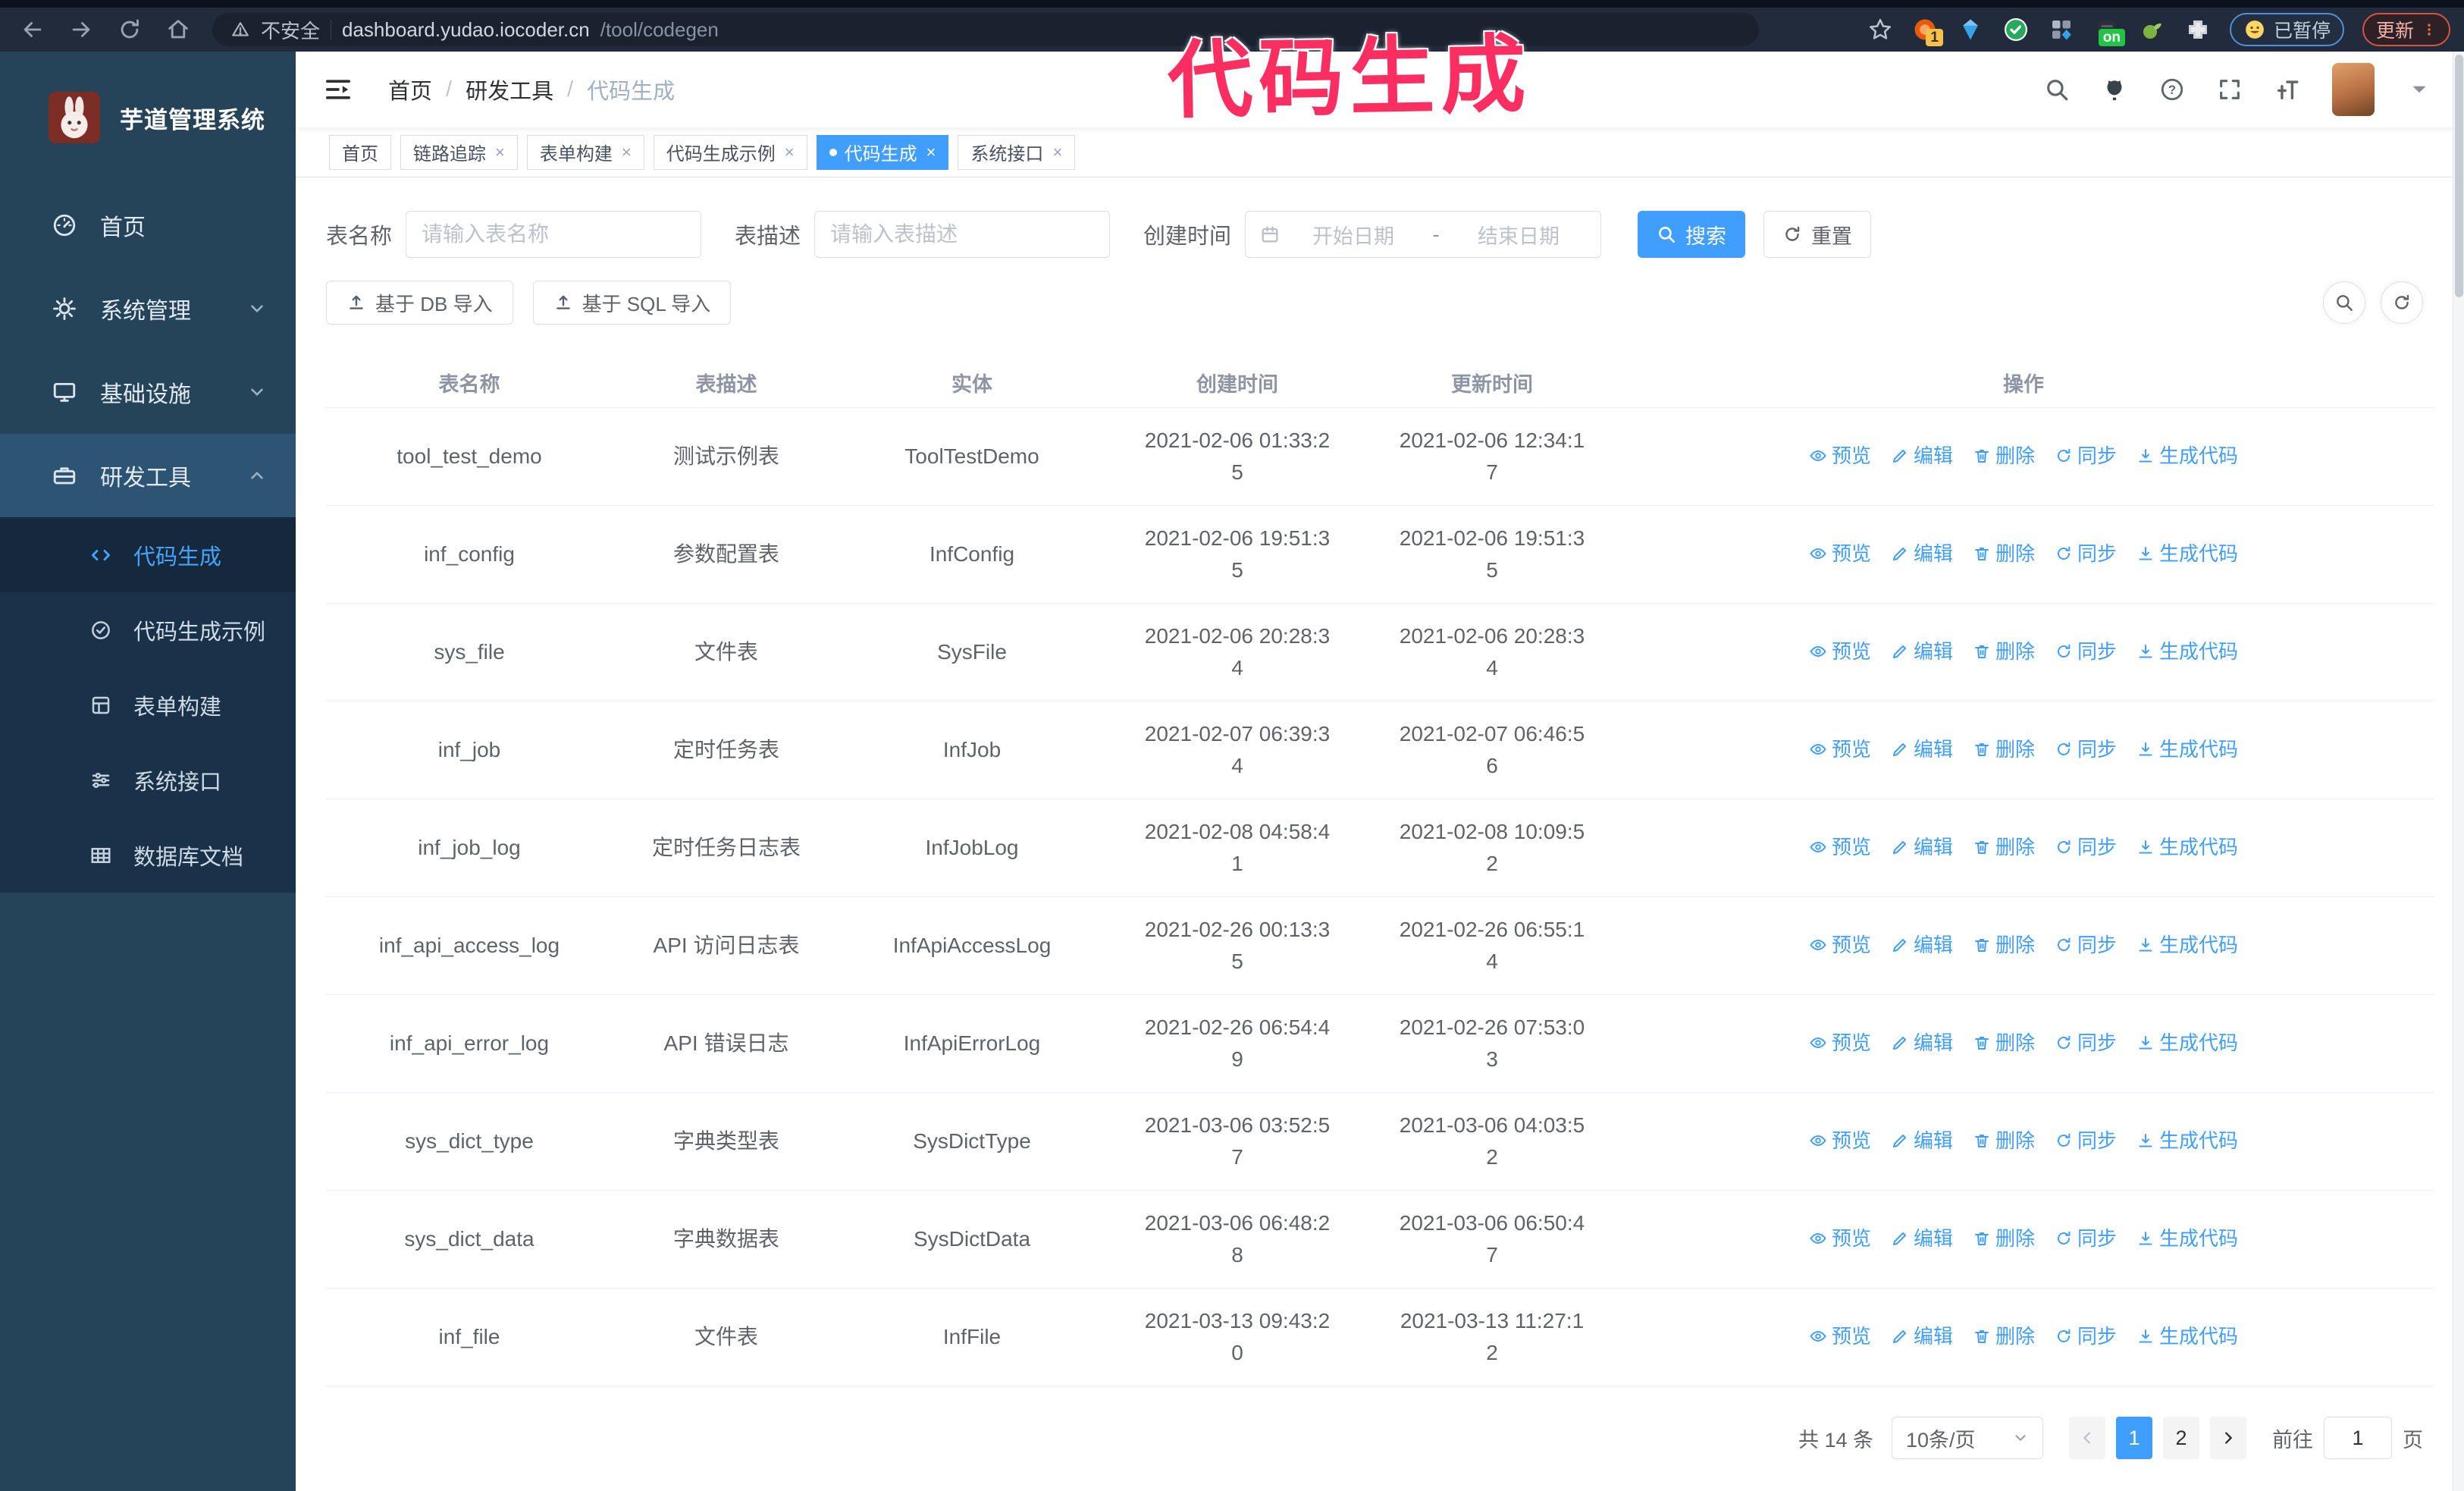 This screenshot has width=2464, height=1491. What do you see at coordinates (2134, 1438) in the screenshot?
I see `page-button-1: 1` at bounding box center [2134, 1438].